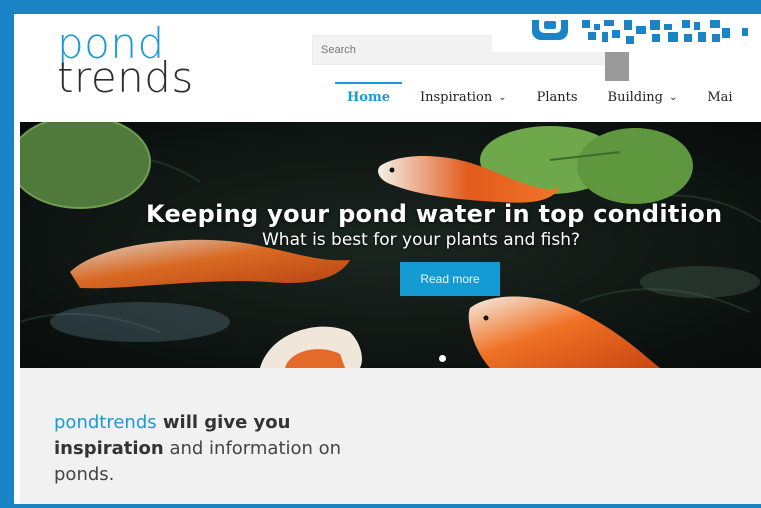 The width and height of the screenshot is (761, 508). What do you see at coordinates (380, 7) in the screenshot?
I see `frame-top` at bounding box center [380, 7].